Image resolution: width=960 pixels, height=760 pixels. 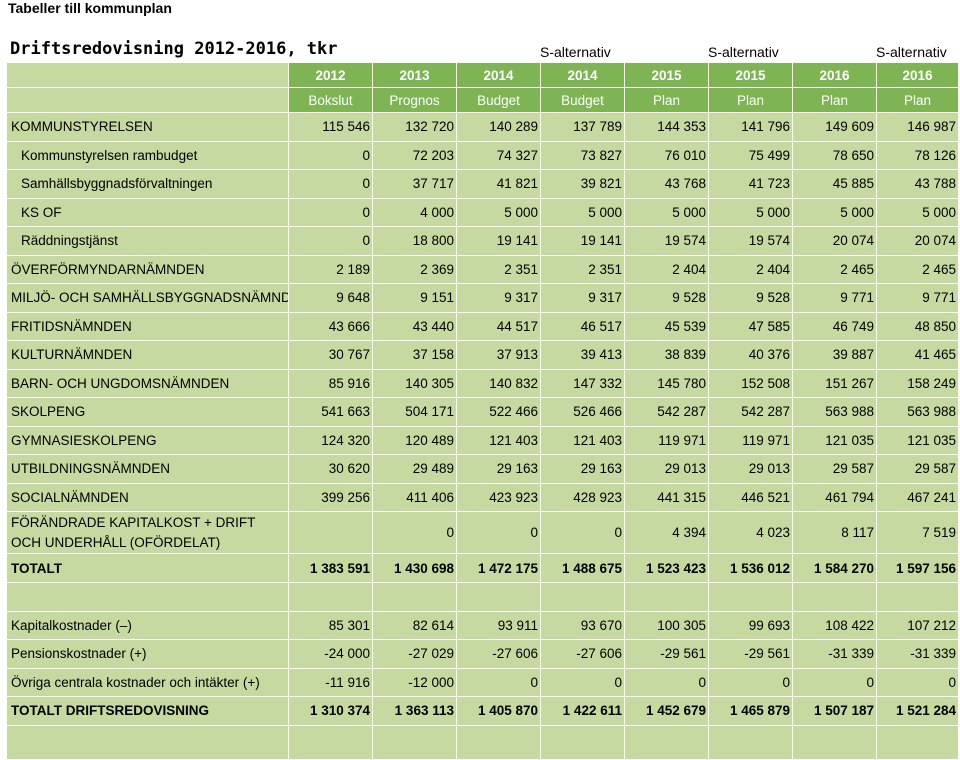 I want to click on value-cell: 39 821, so click(x=582, y=184).